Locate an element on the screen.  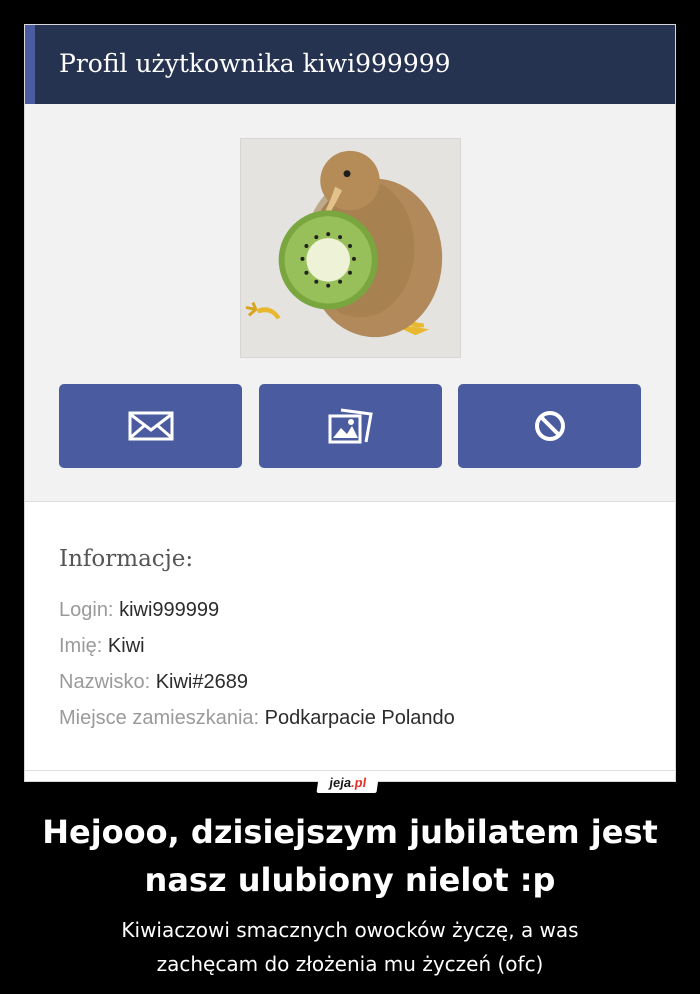
profile-header: Profil użytkownika kiwi999999 is located at coordinates (350, 64).